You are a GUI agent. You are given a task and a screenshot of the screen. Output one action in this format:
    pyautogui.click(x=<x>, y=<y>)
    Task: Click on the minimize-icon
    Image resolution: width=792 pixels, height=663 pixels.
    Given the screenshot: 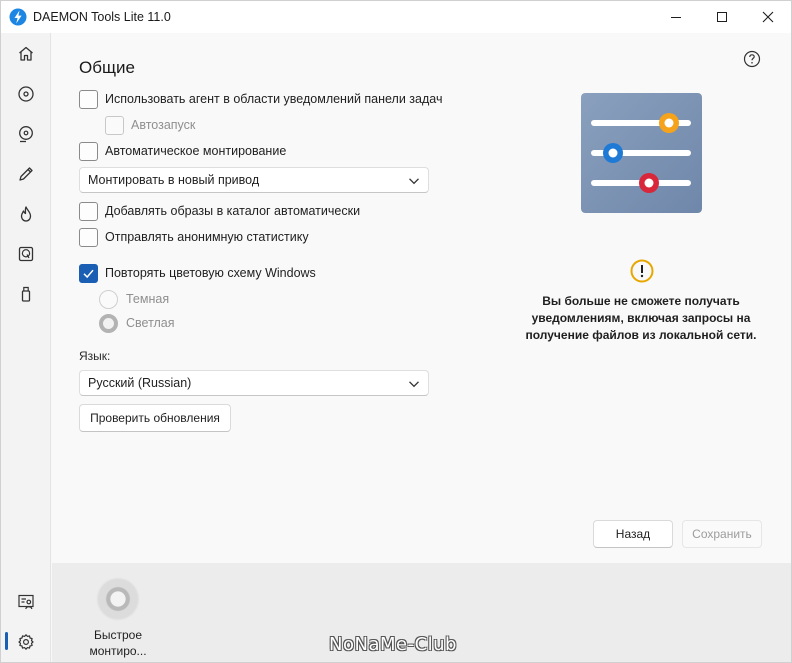 What is the action you would take?
    pyautogui.click(x=676, y=17)
    